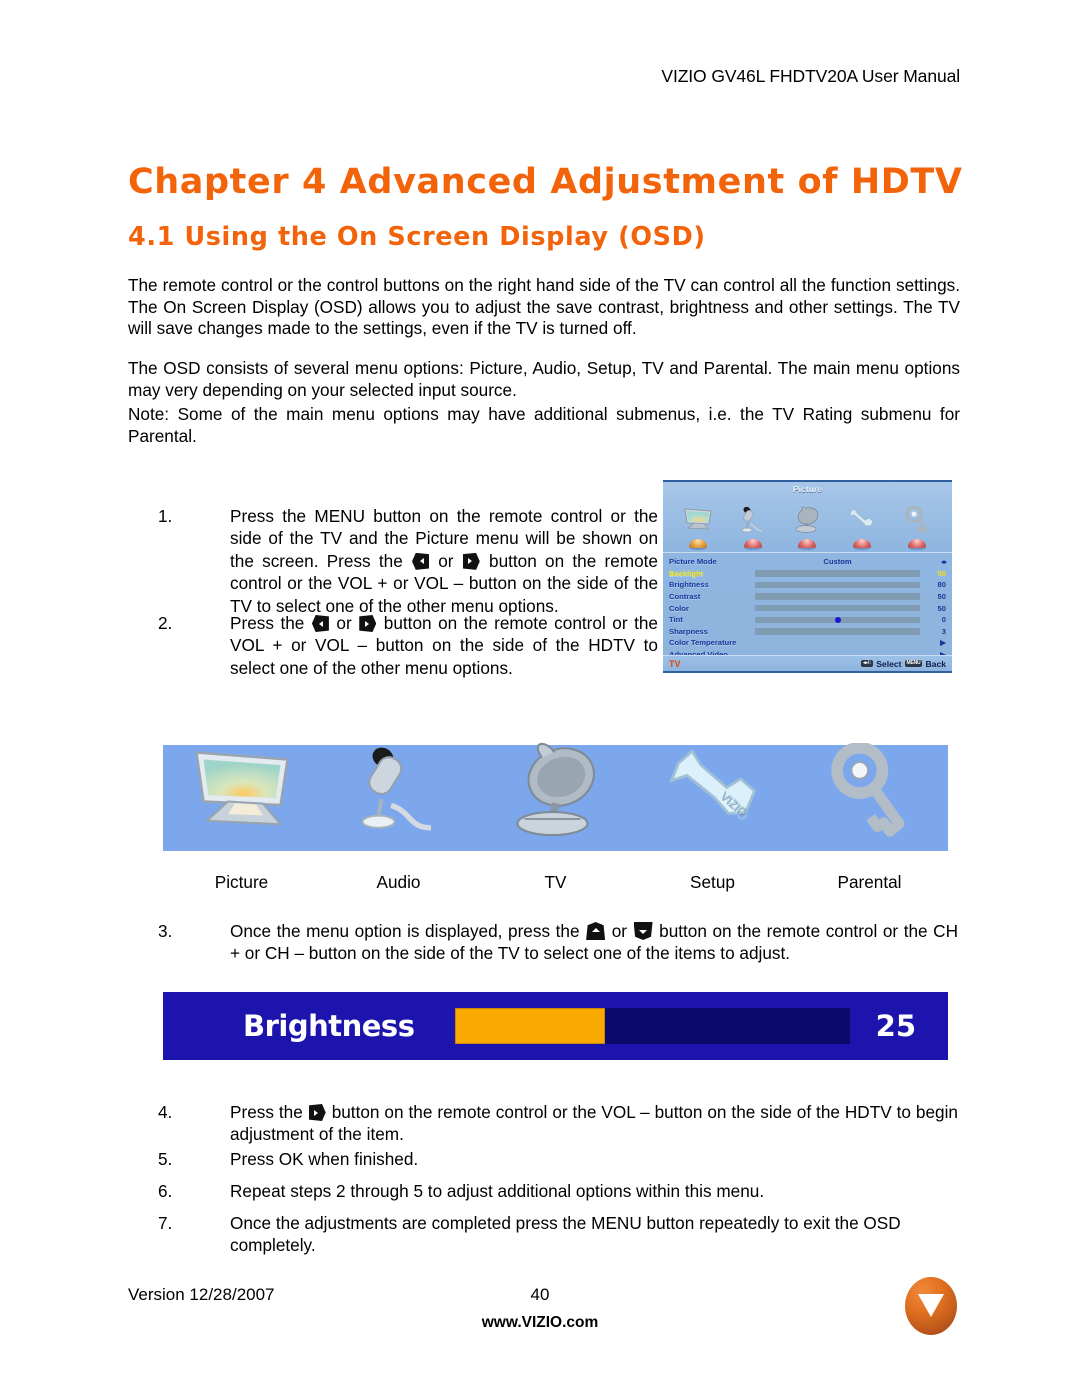  Describe the element at coordinates (267, 623) in the screenshot. I see `step-2-text-a: Press the` at that location.